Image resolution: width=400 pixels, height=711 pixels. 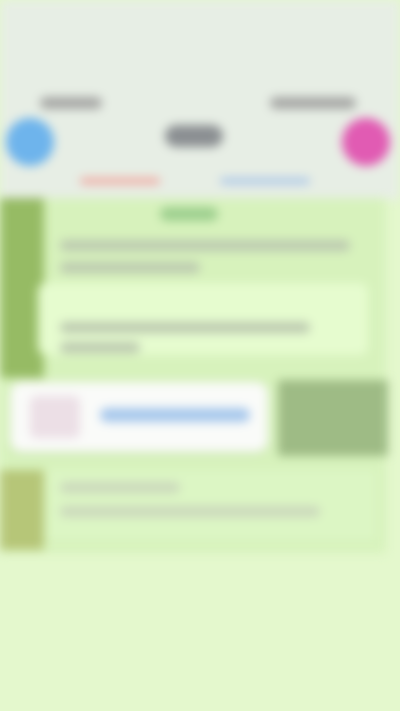 I want to click on top-right-label, so click(x=313, y=103).